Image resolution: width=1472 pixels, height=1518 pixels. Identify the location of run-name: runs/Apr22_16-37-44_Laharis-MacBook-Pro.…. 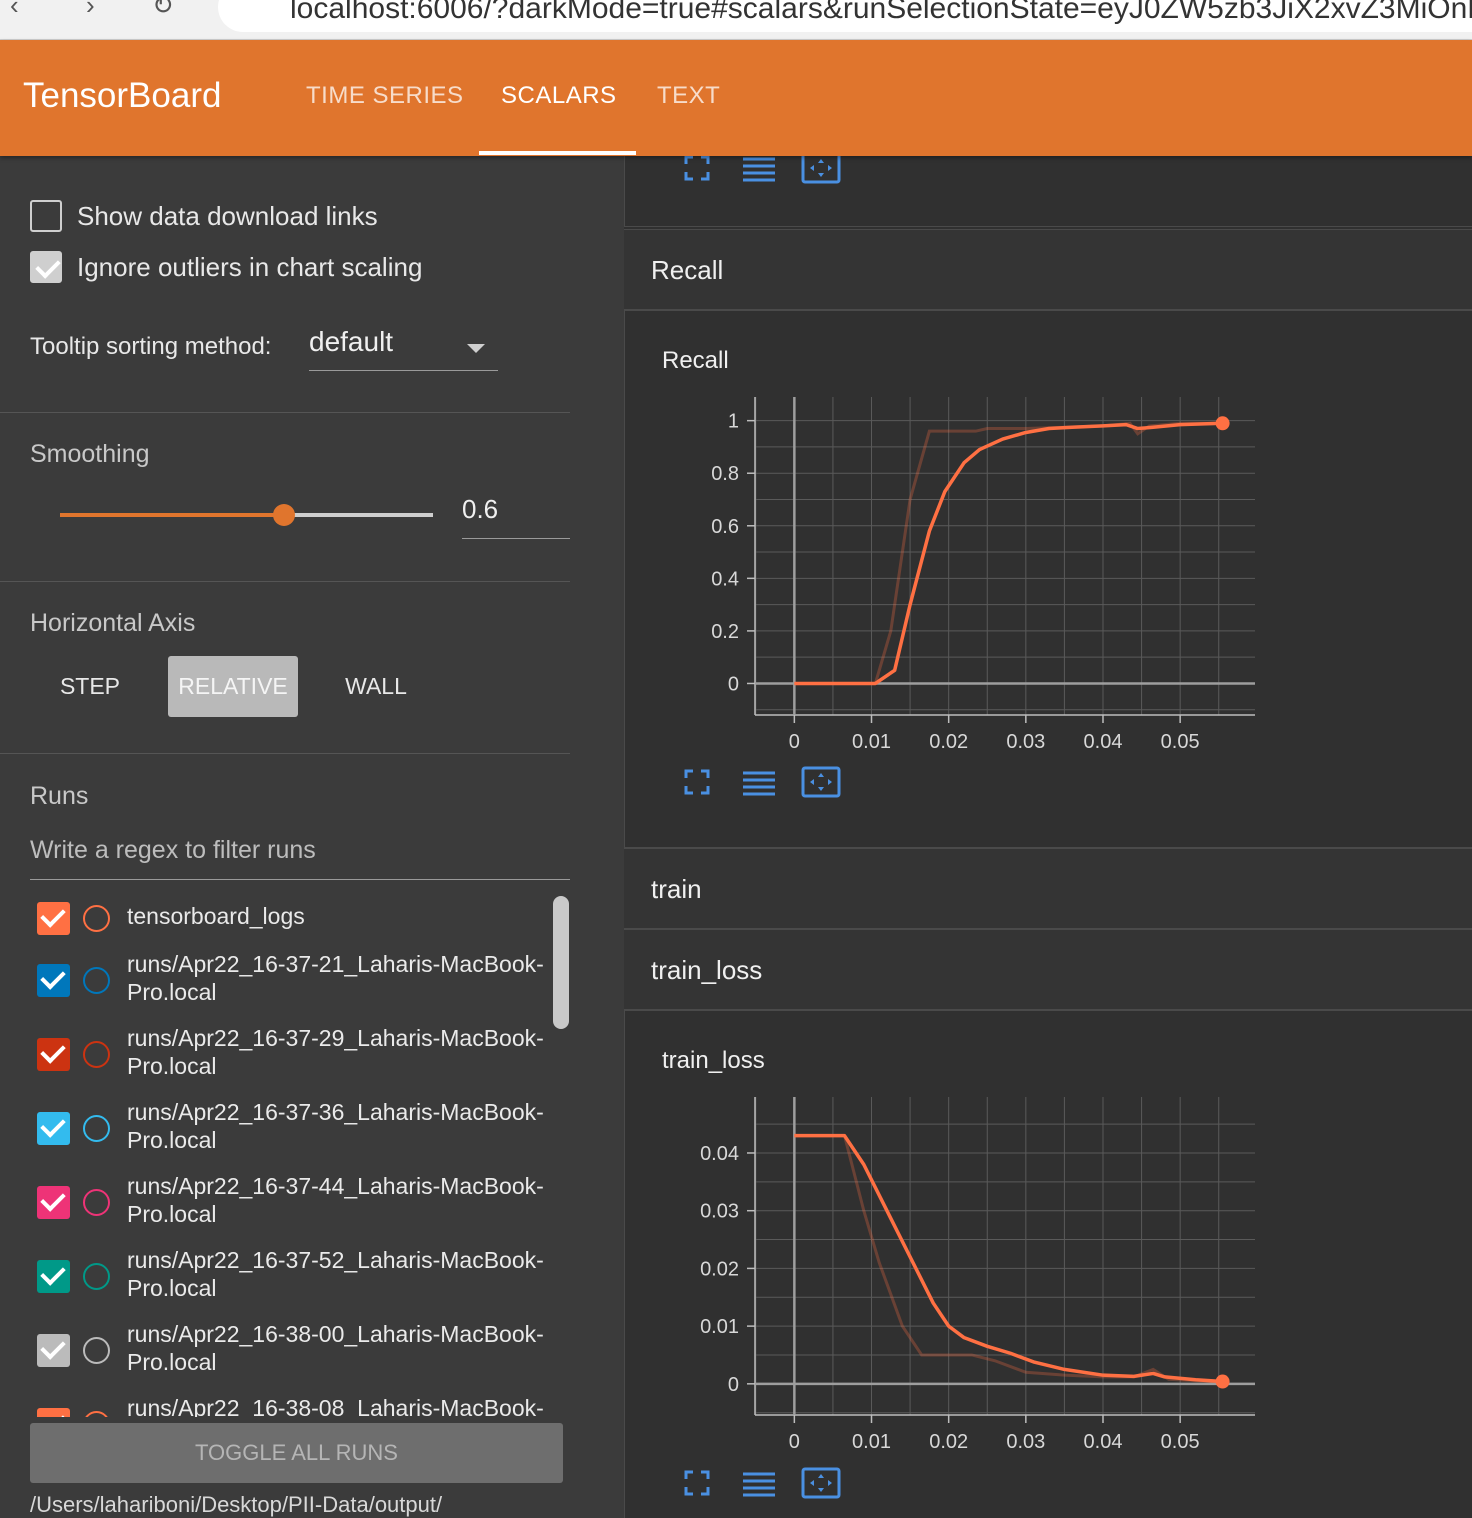
(335, 1200).